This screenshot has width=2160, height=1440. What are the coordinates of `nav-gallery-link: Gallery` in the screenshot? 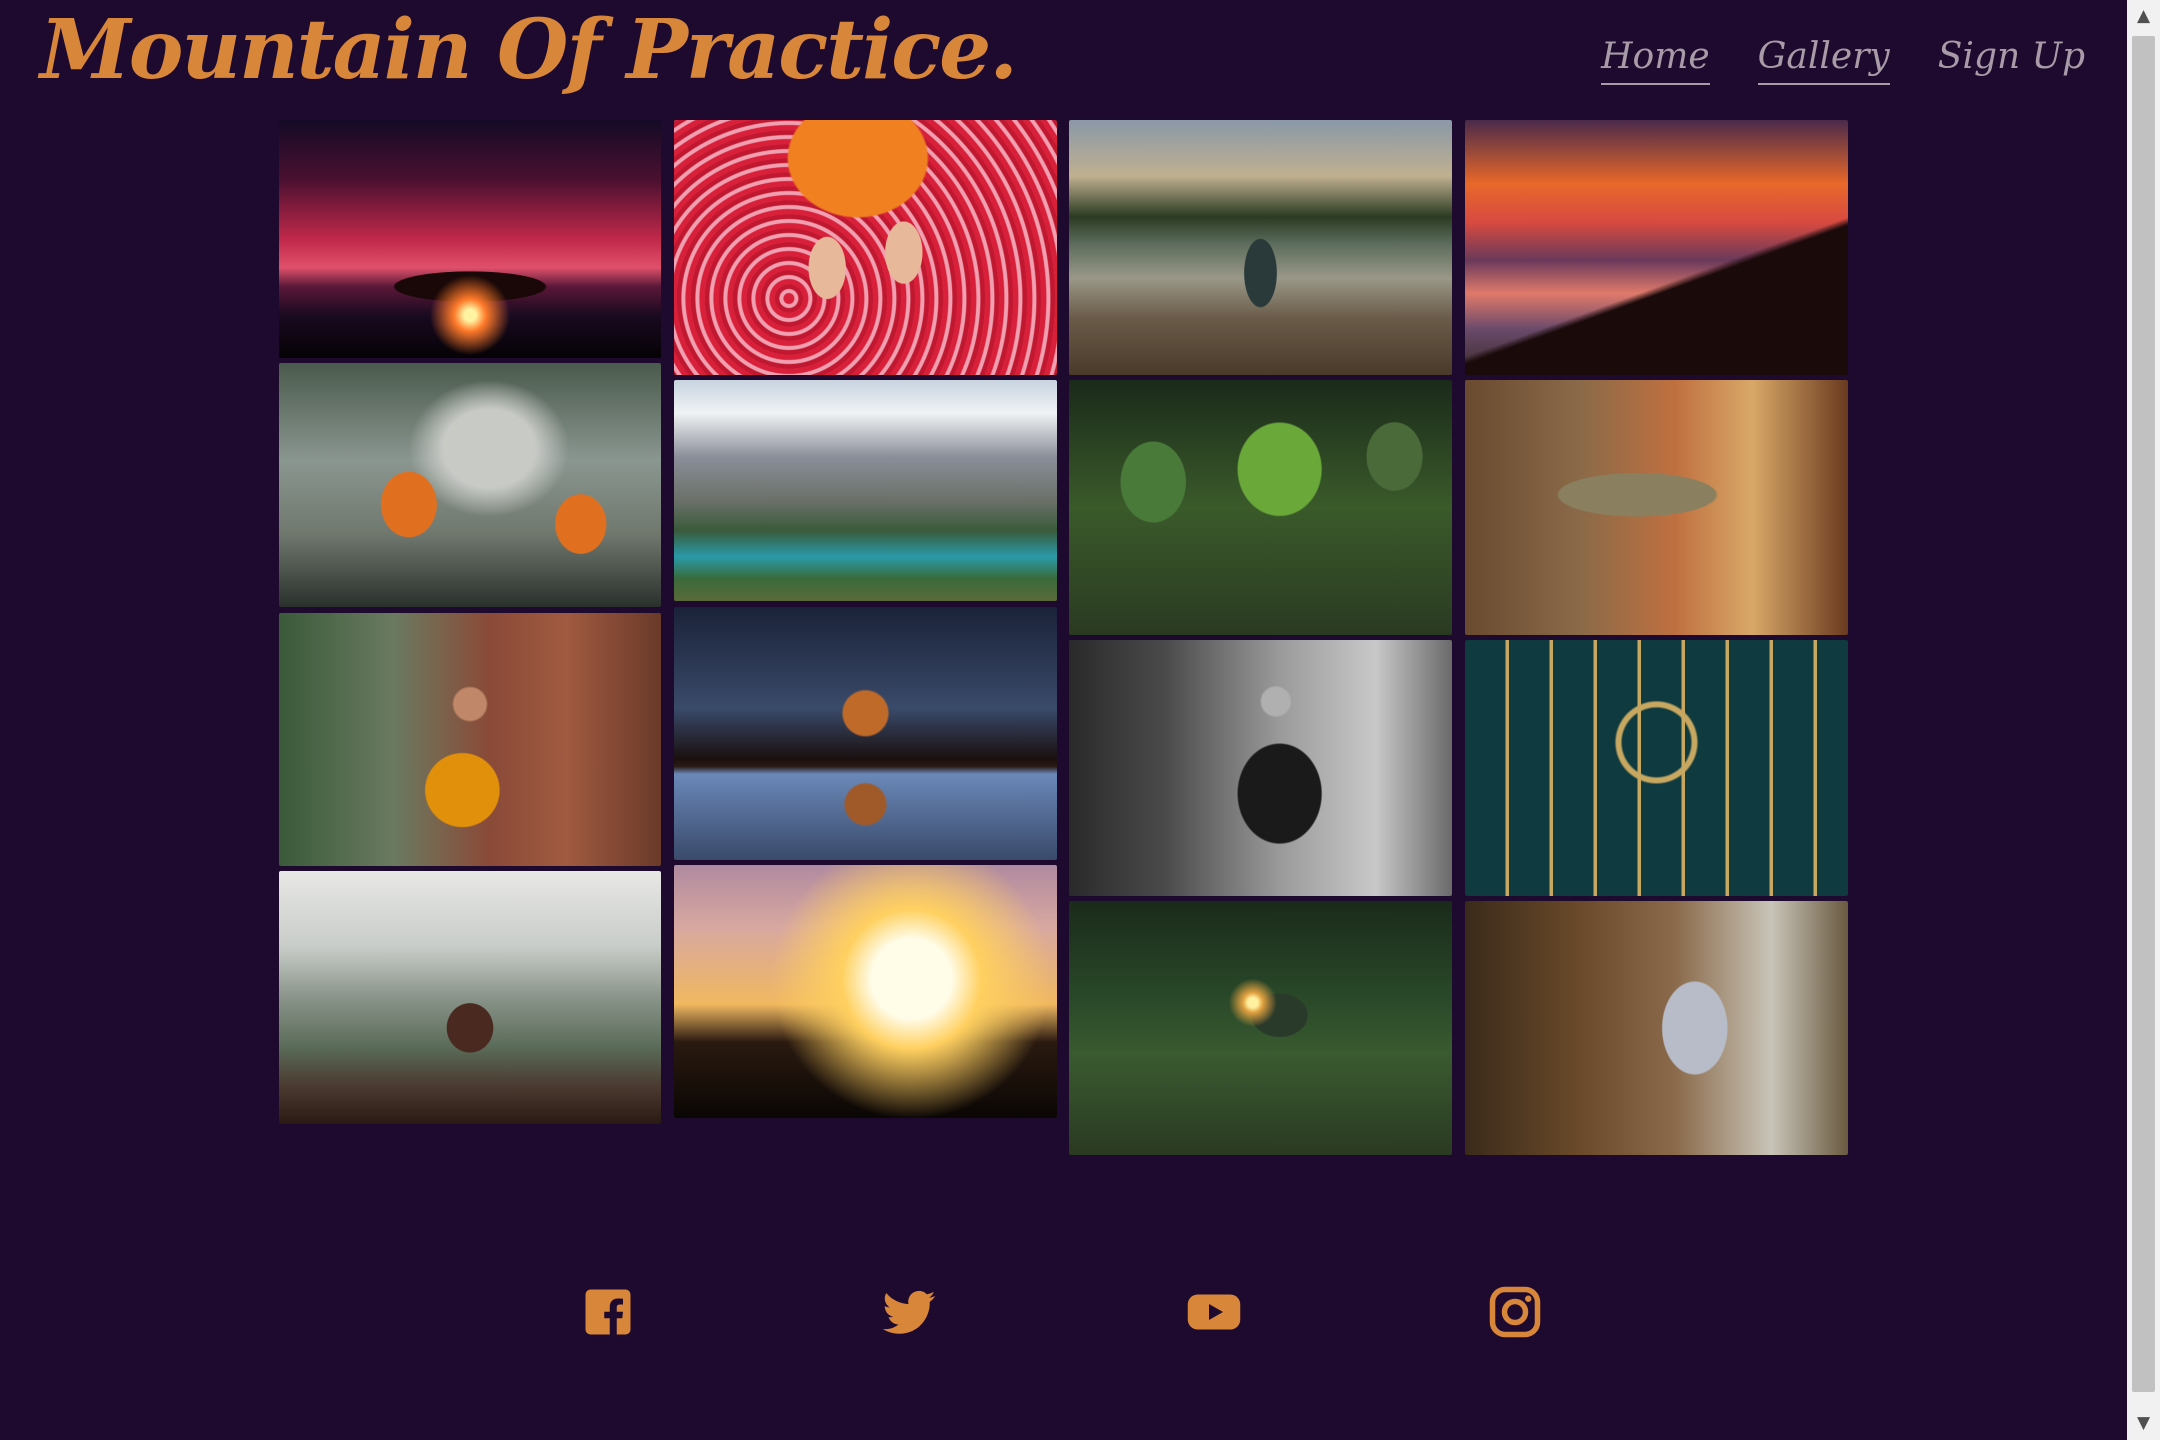 It's located at (1823, 60).